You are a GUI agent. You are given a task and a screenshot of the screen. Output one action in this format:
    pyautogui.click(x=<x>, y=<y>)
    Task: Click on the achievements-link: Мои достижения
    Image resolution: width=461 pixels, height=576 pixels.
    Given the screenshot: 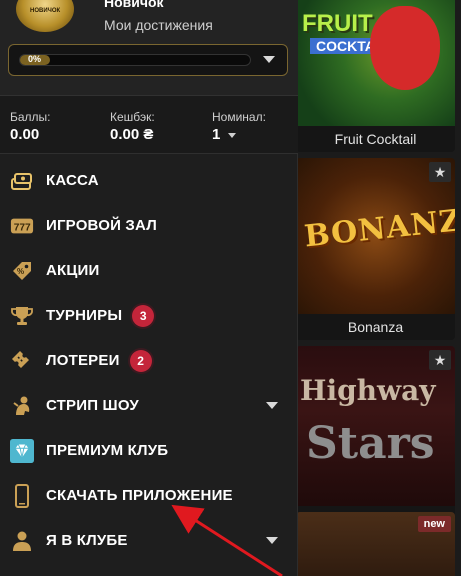 What is the action you would take?
    pyautogui.click(x=158, y=25)
    